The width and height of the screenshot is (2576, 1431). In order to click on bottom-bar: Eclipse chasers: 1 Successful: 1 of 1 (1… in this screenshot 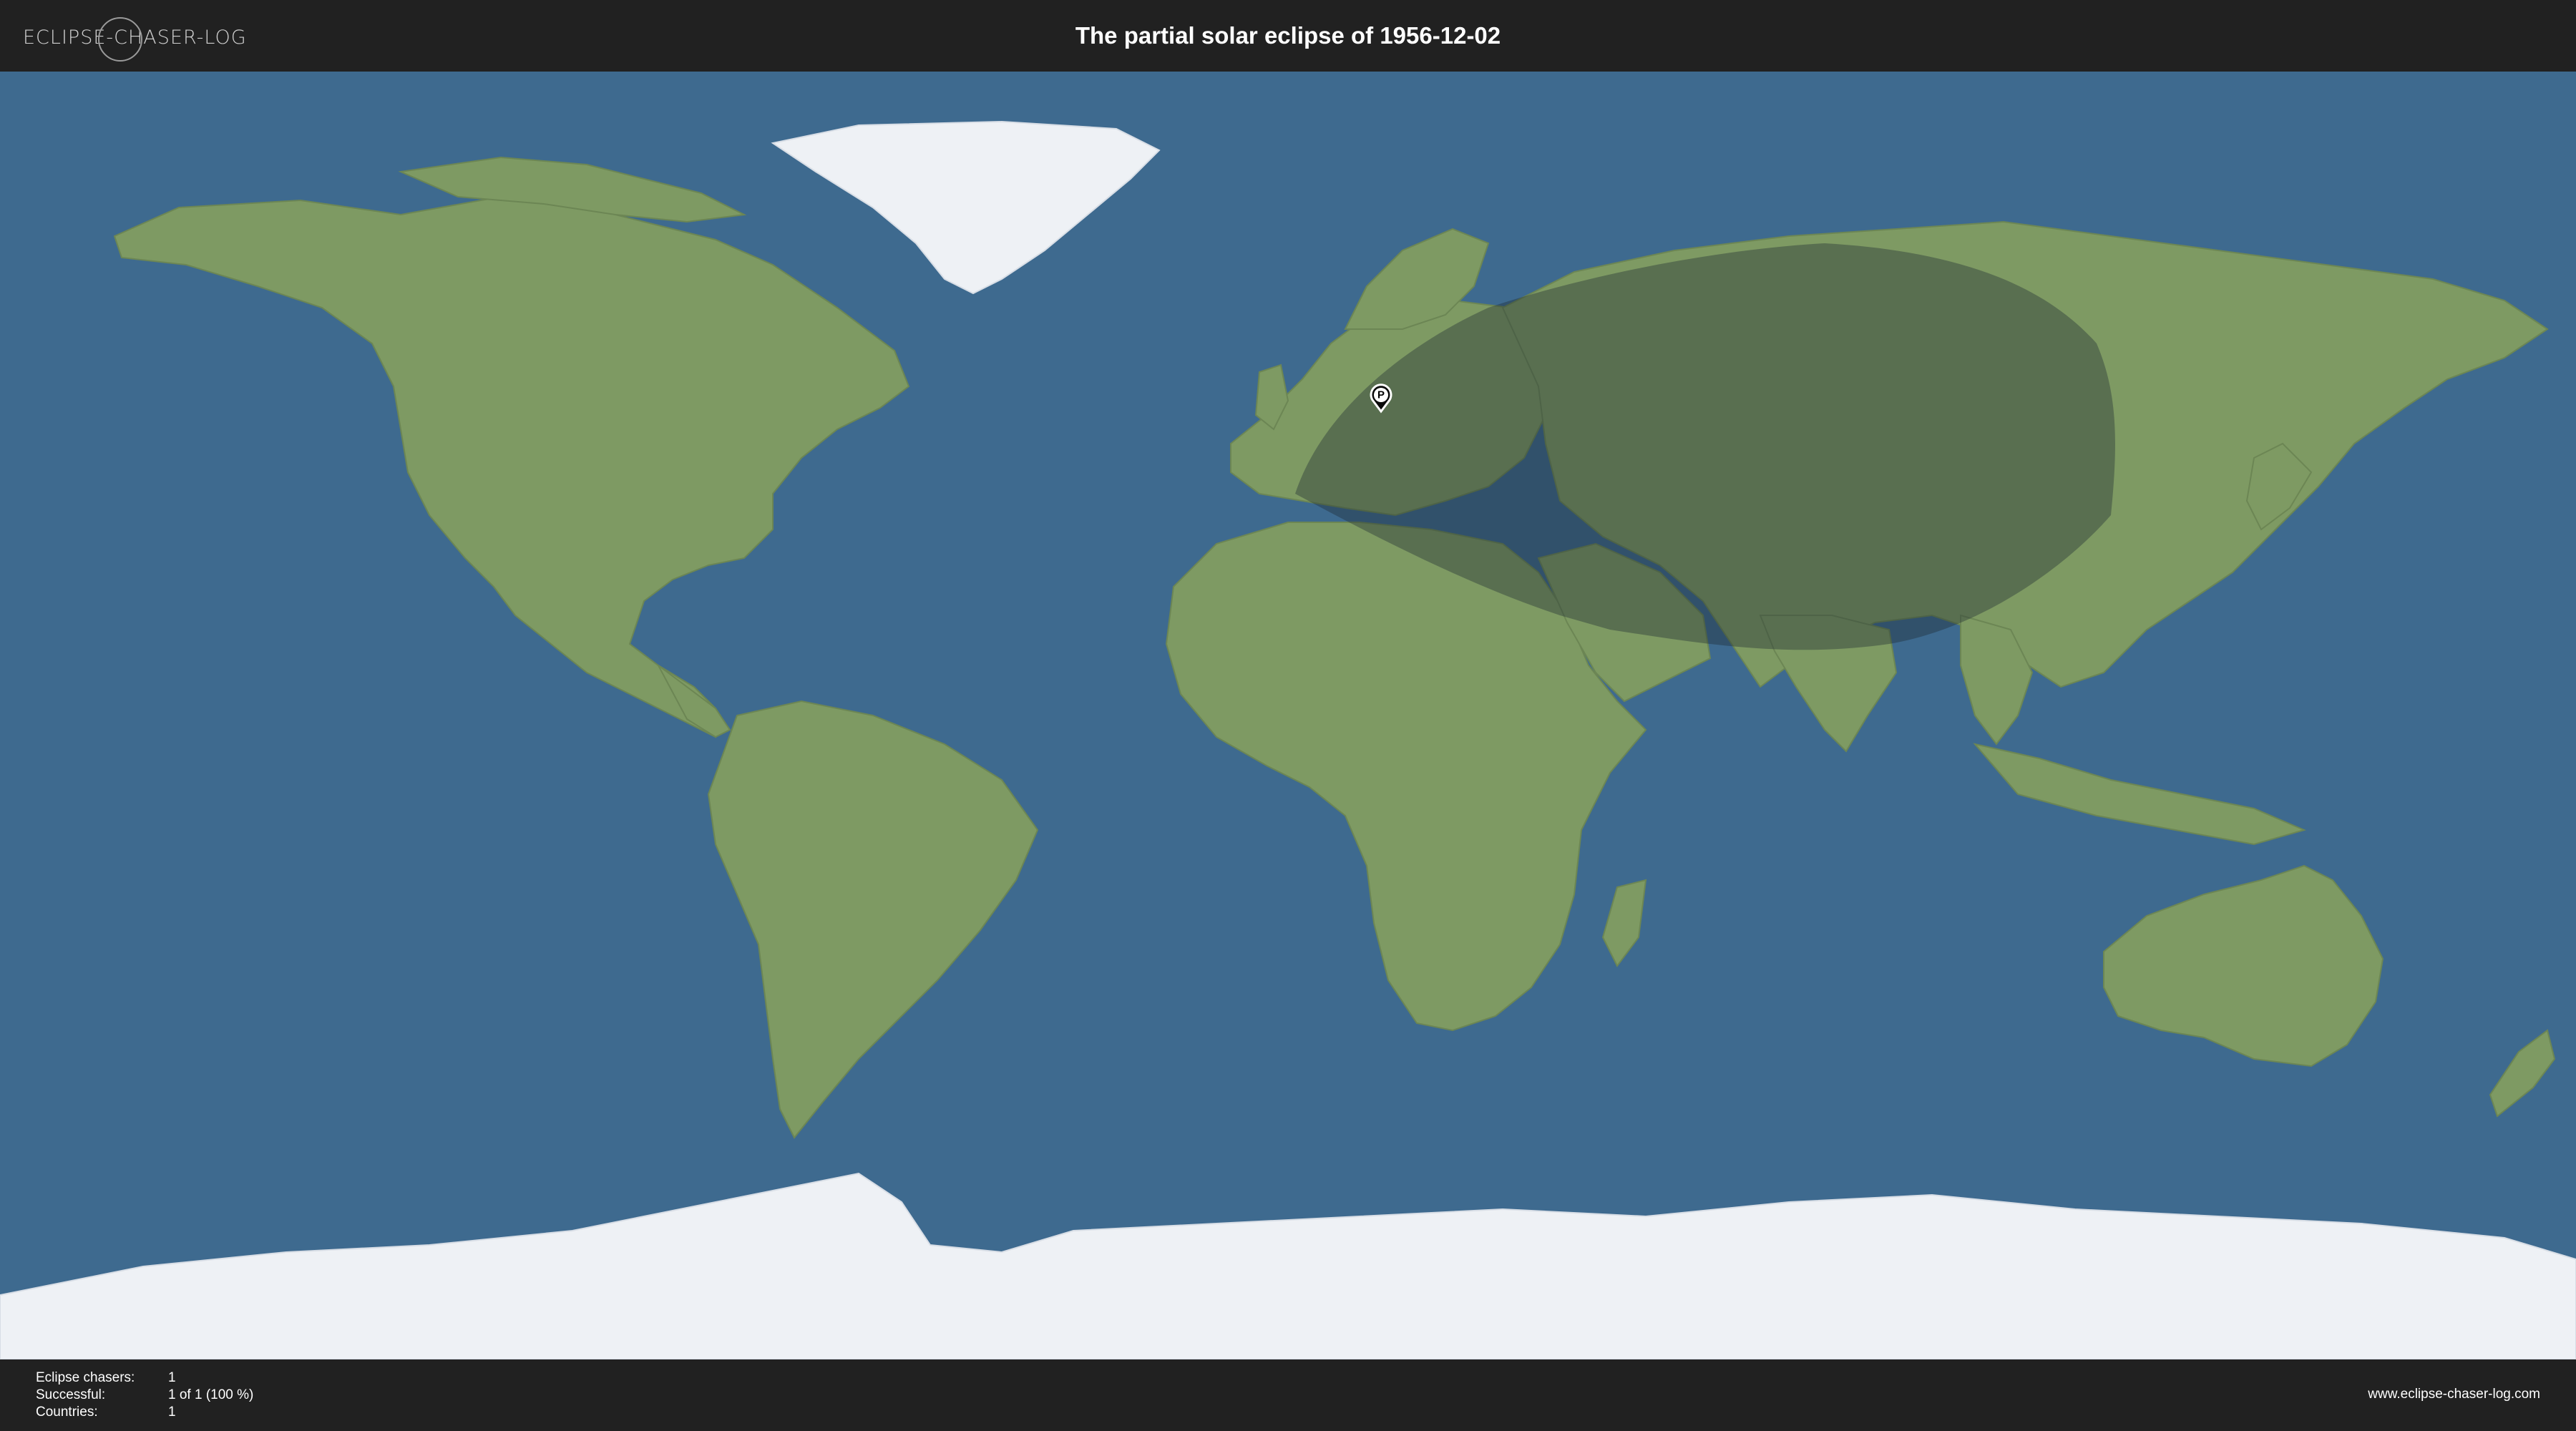, I will do `click(1288, 1395)`.